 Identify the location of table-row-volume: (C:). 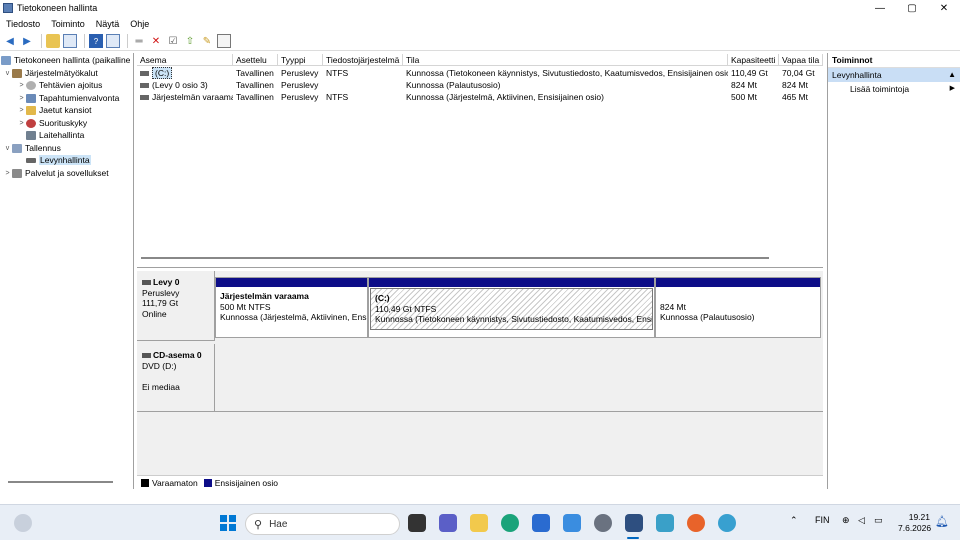
(185, 73).